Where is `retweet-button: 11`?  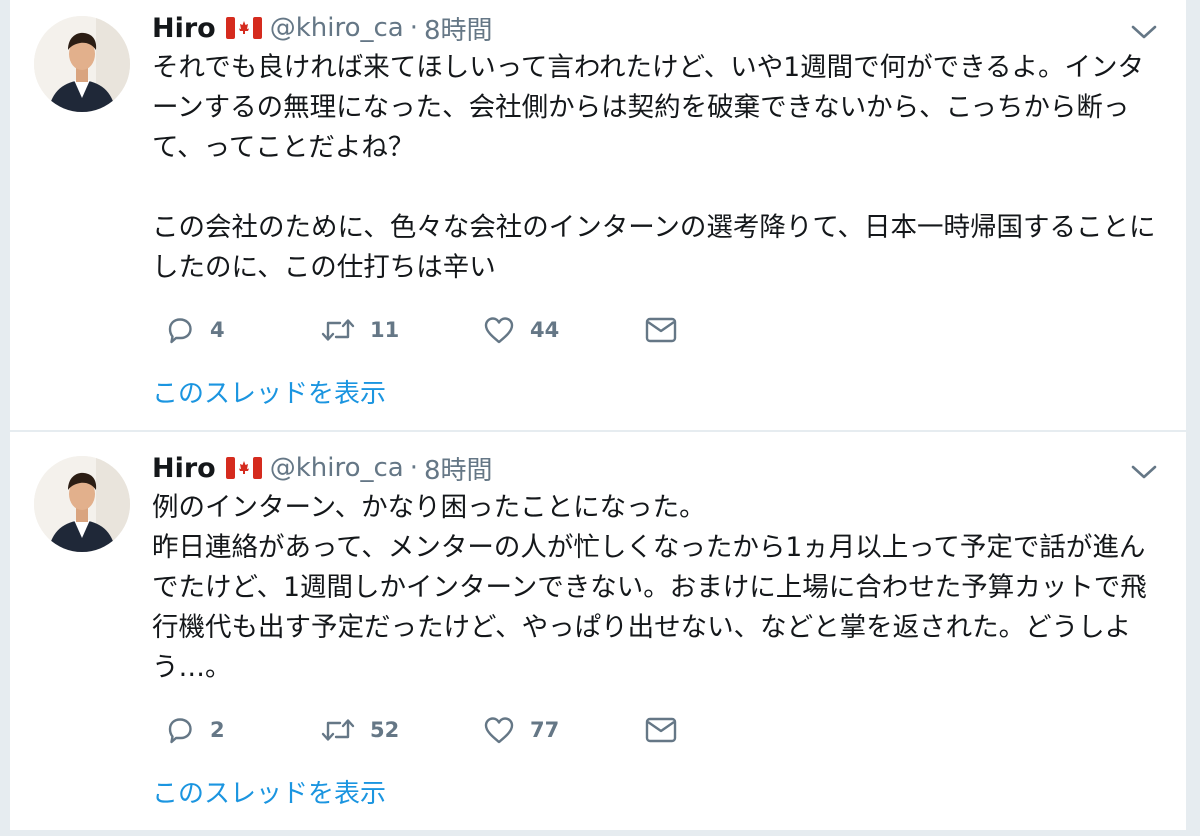 retweet-button: 11 is located at coordinates (359, 330).